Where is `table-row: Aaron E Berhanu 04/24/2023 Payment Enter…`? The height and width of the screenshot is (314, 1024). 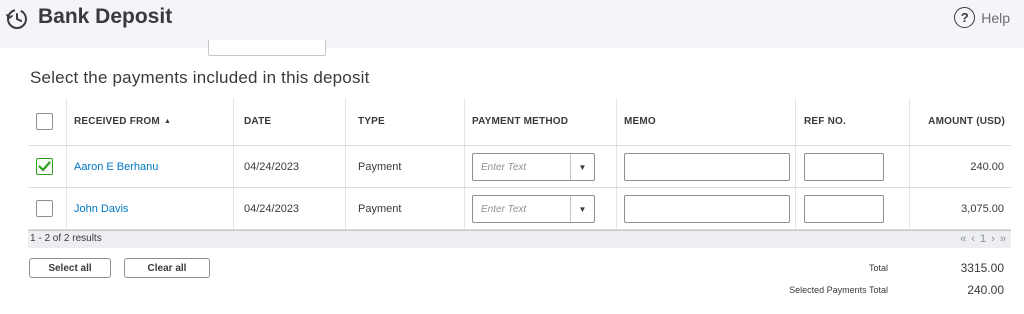 table-row: Aaron E Berhanu 04/24/2023 Payment Enter… is located at coordinates (519, 167).